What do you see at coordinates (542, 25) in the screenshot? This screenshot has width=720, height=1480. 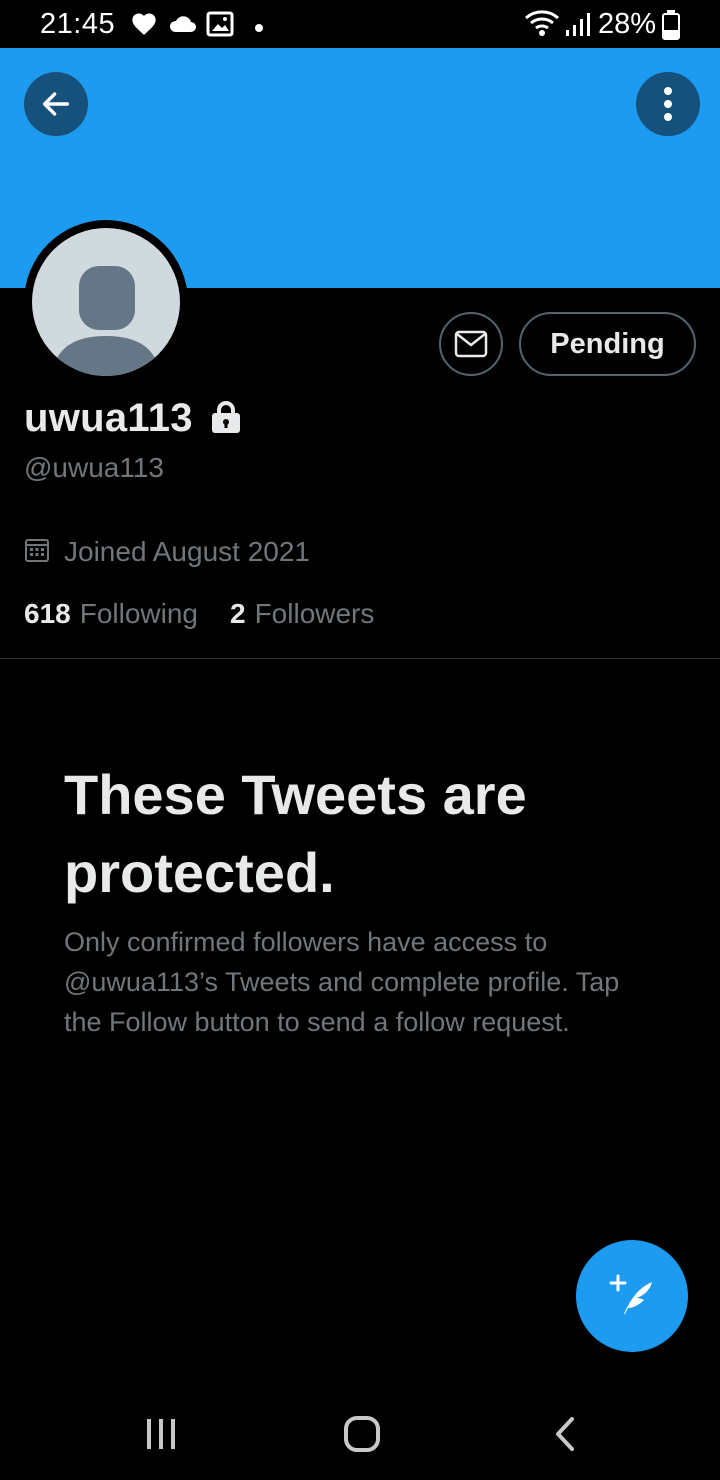 I see `wifi-icon` at bounding box center [542, 25].